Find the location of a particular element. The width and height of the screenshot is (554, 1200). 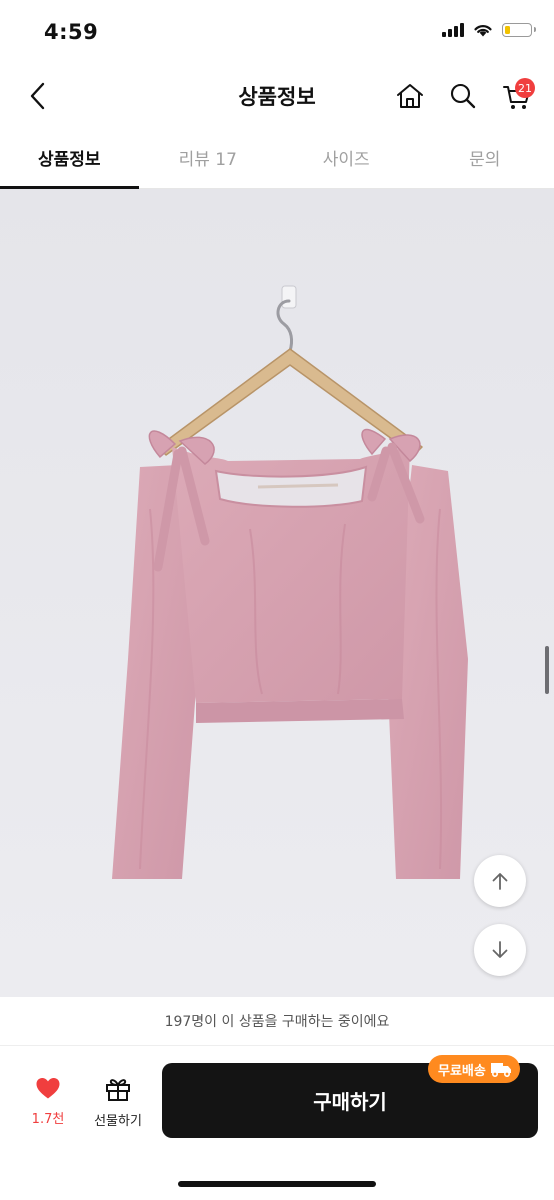

gift-button: 선물하기 is located at coordinates (118, 1106).